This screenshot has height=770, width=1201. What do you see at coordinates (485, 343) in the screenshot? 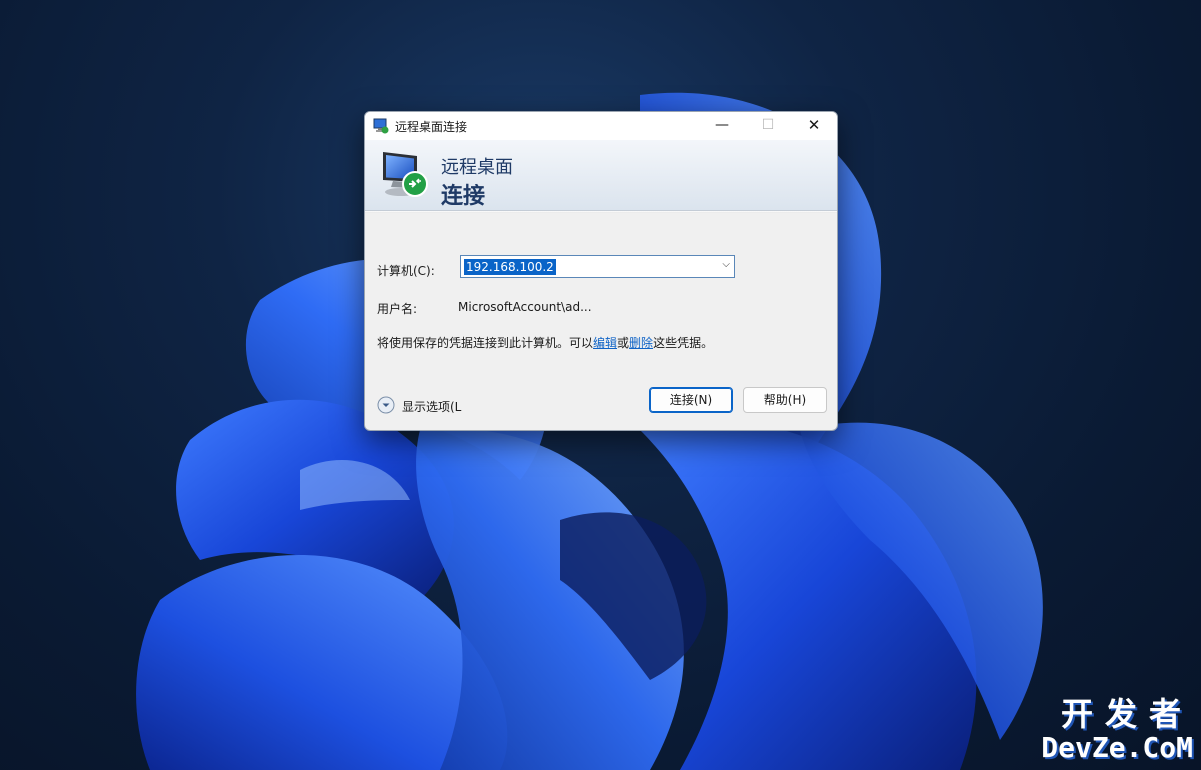
I see `credentials-info-prefix: 将使用保存的凭据连接到此计算机。可以` at bounding box center [485, 343].